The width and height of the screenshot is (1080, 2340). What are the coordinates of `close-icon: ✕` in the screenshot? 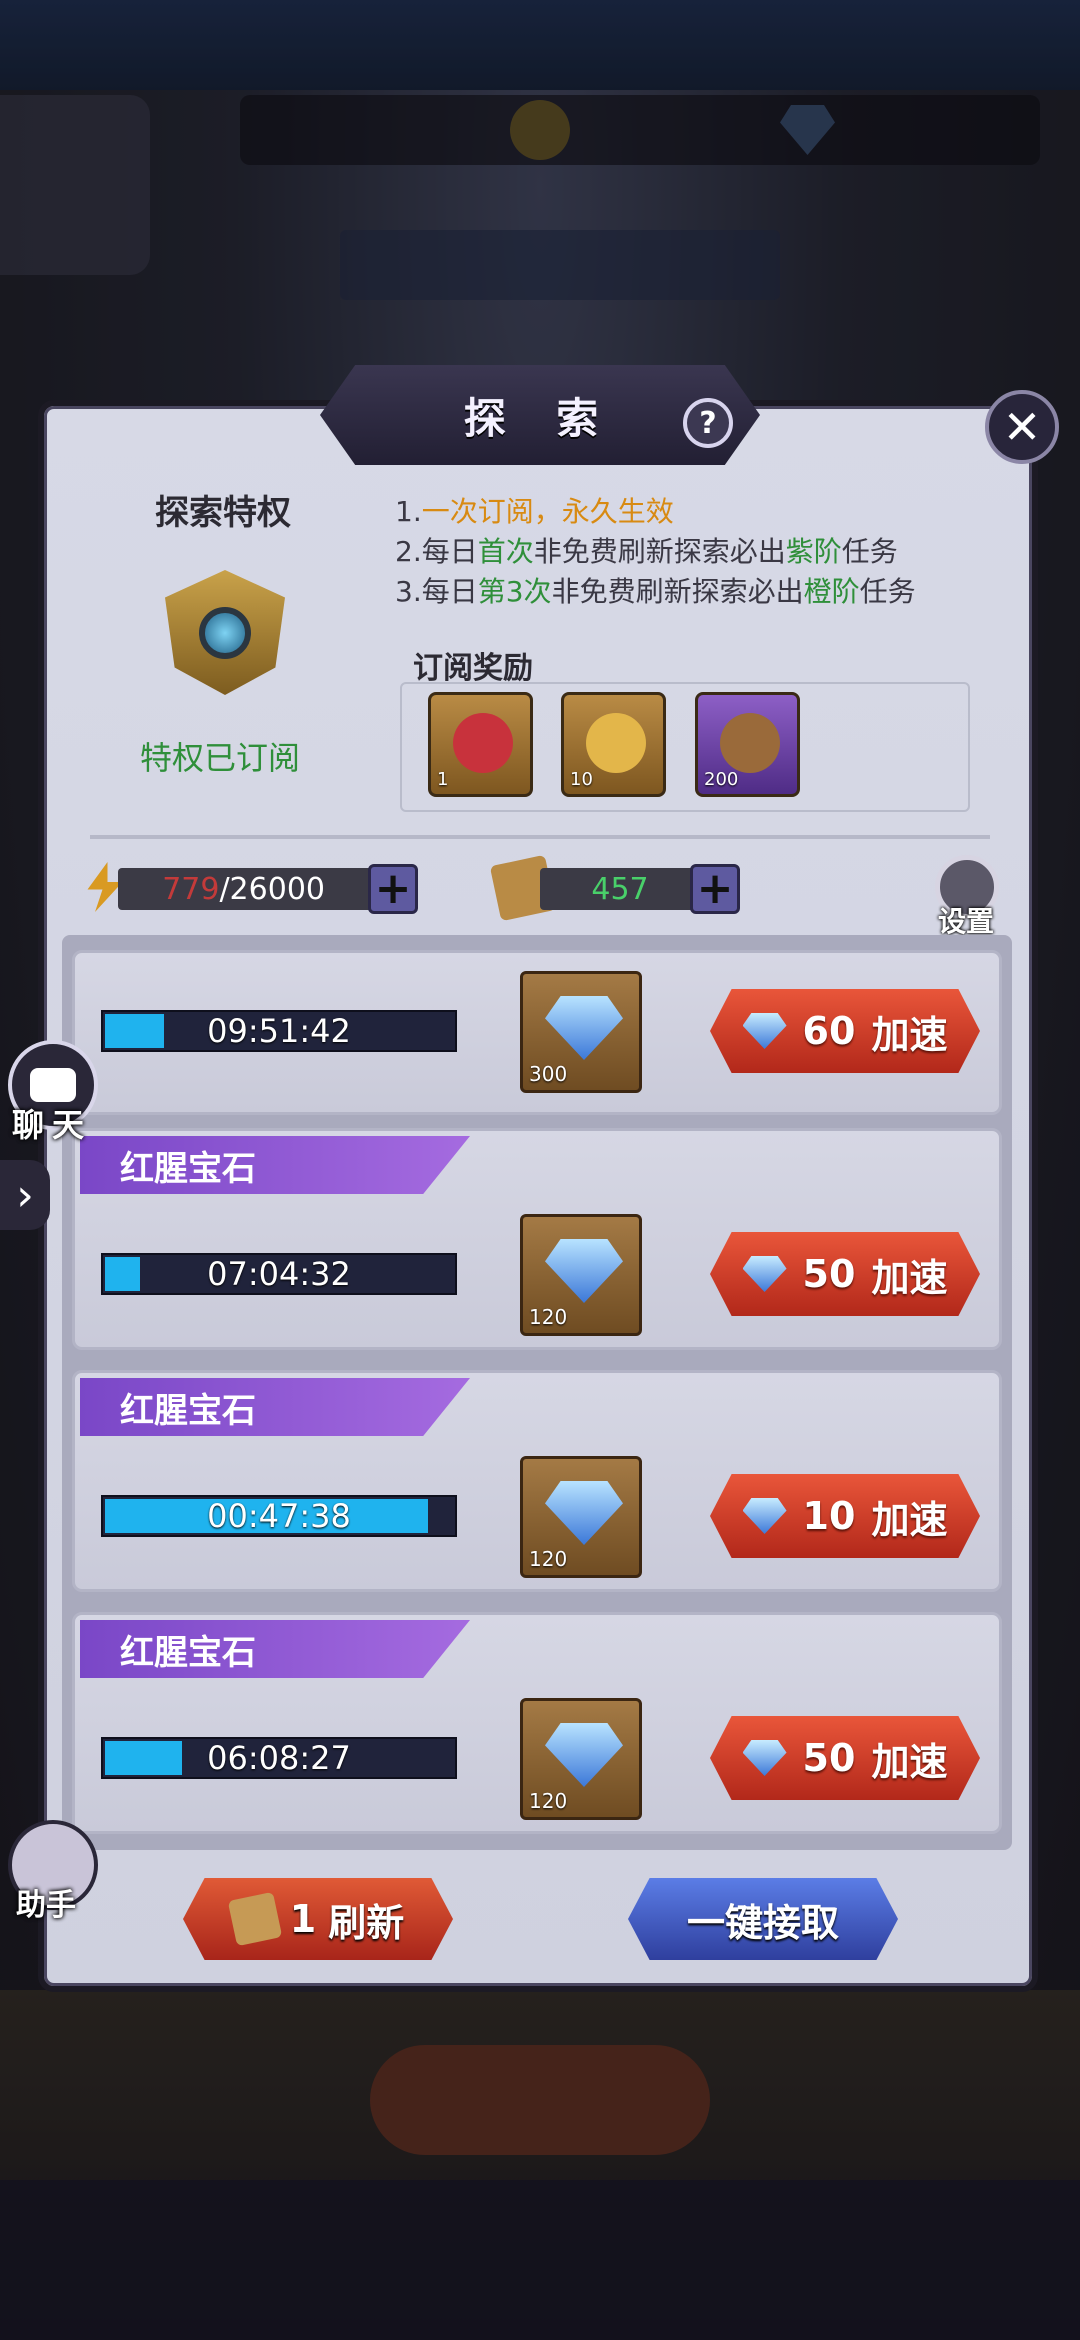 It's located at (1022, 427).